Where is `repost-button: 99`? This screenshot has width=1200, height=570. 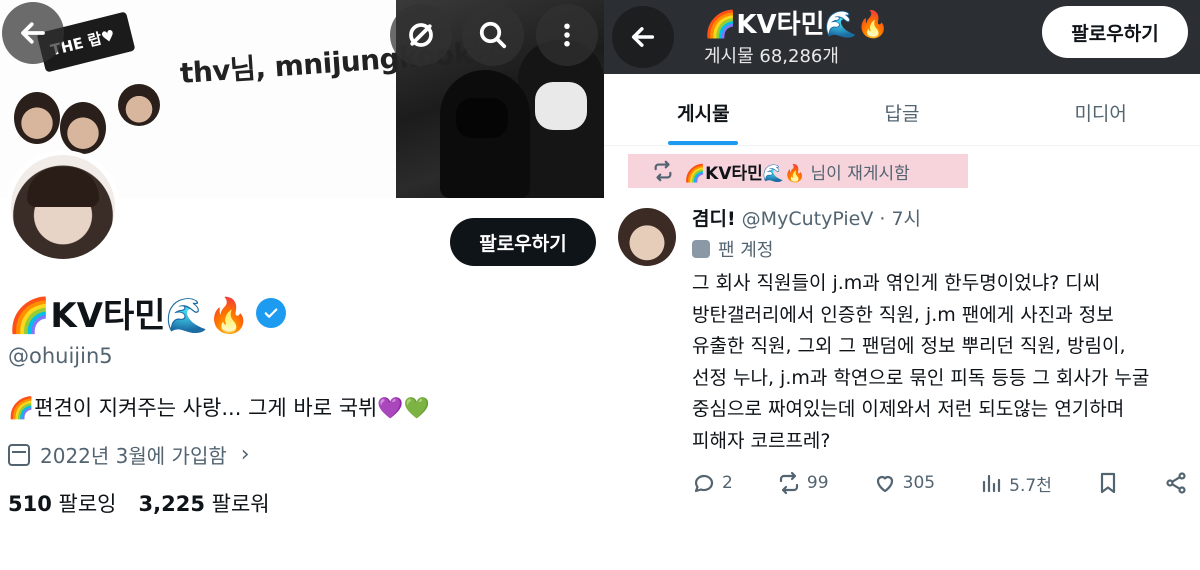
repost-button: 99 is located at coordinates (803, 483).